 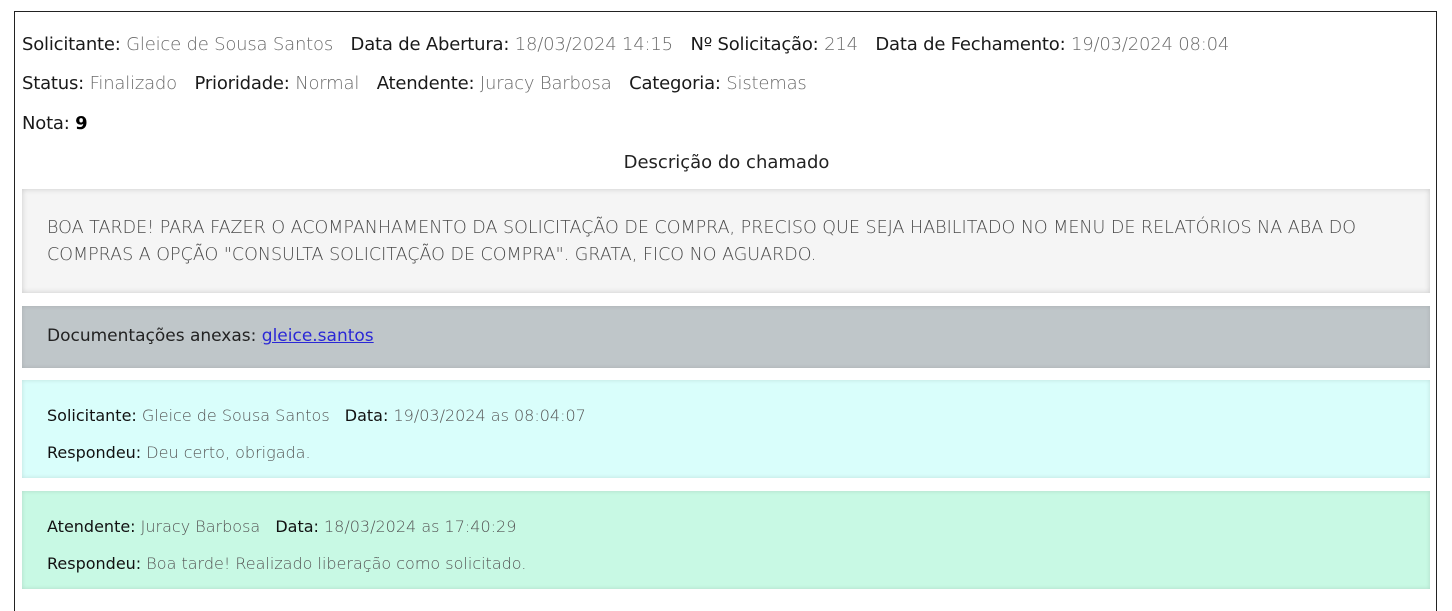 What do you see at coordinates (439, 415) in the screenshot?
I see `reply-date: 19/03/2024` at bounding box center [439, 415].